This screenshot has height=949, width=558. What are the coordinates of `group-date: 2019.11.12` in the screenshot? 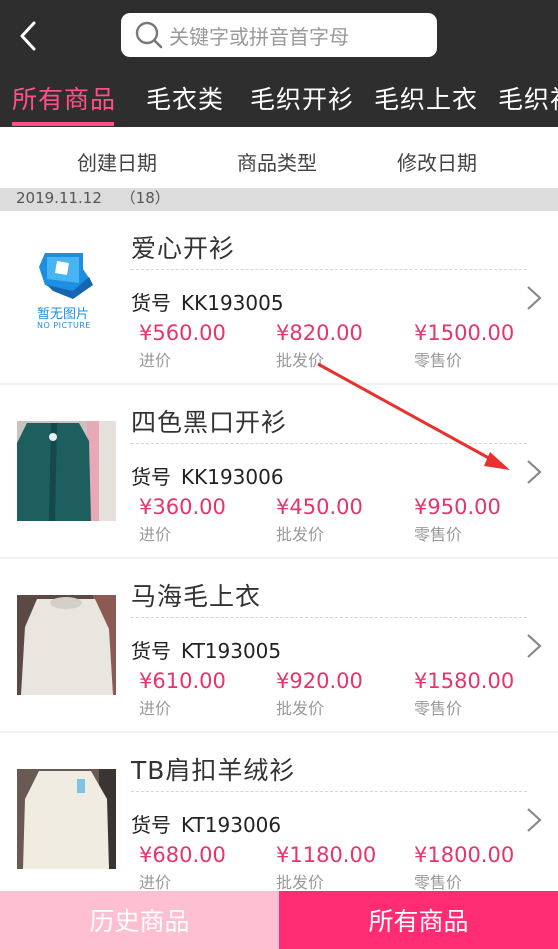 It's located at (59, 198).